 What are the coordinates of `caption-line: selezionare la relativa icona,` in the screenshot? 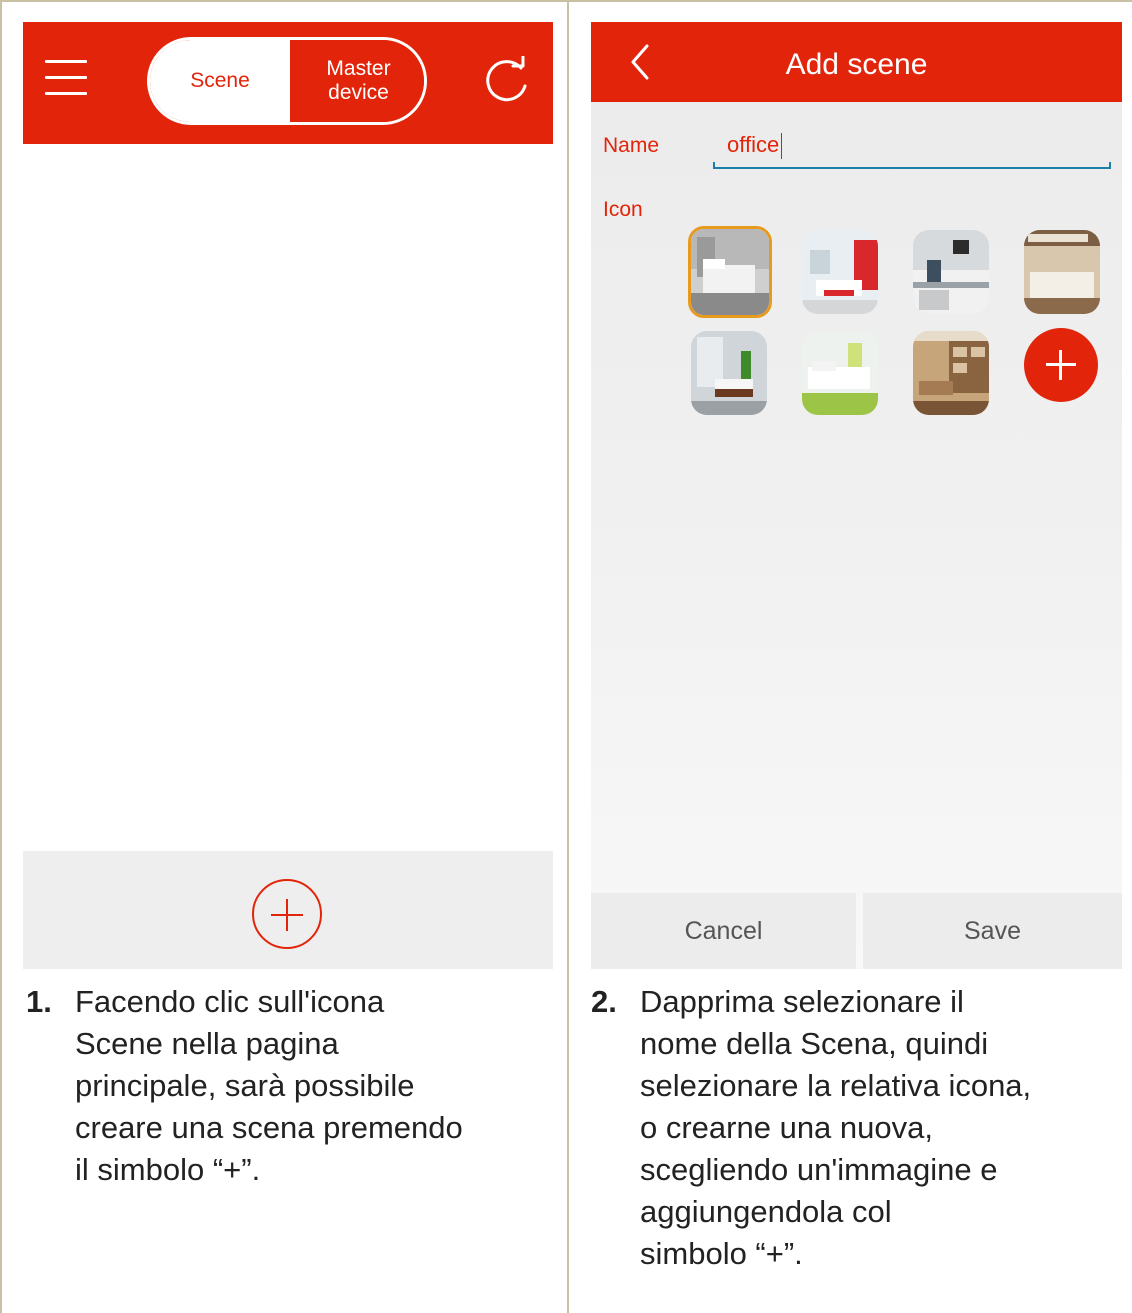 It's located at (836, 1085).